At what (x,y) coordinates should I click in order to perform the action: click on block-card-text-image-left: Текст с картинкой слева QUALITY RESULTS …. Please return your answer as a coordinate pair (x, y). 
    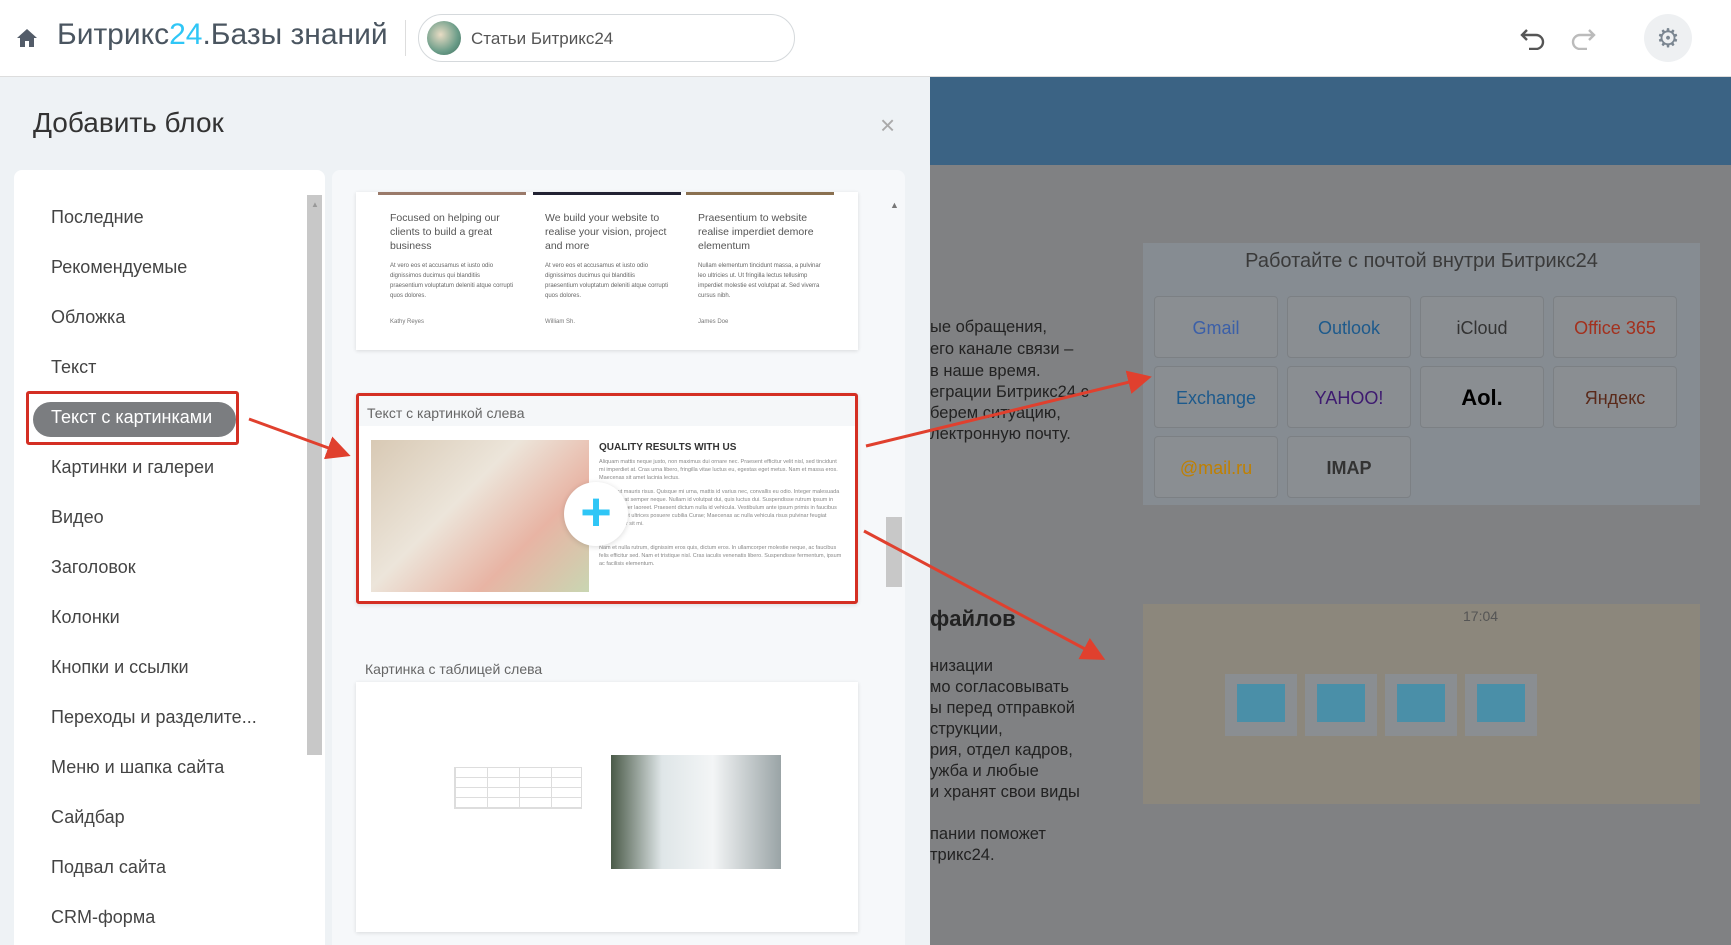
    Looking at the image, I should click on (607, 498).